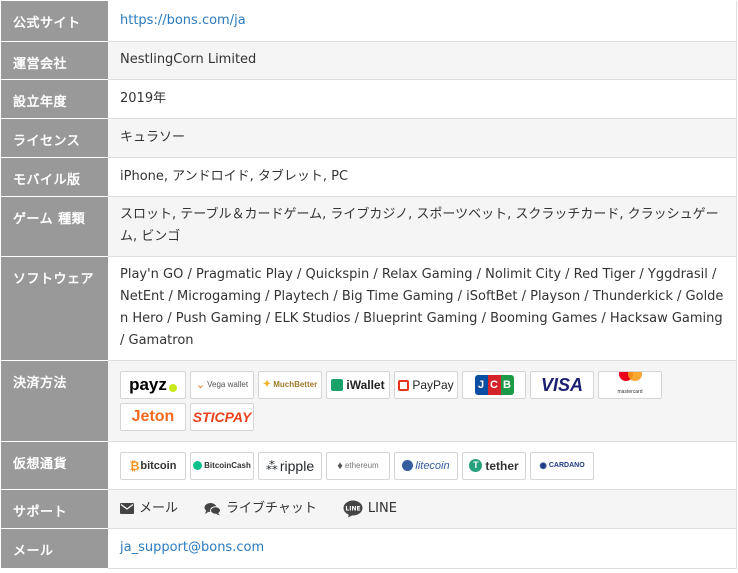 Image resolution: width=738 pixels, height=573 pixels. Describe the element at coordinates (361, 465) in the screenshot. I see `ethereum-text: ethereum` at that location.